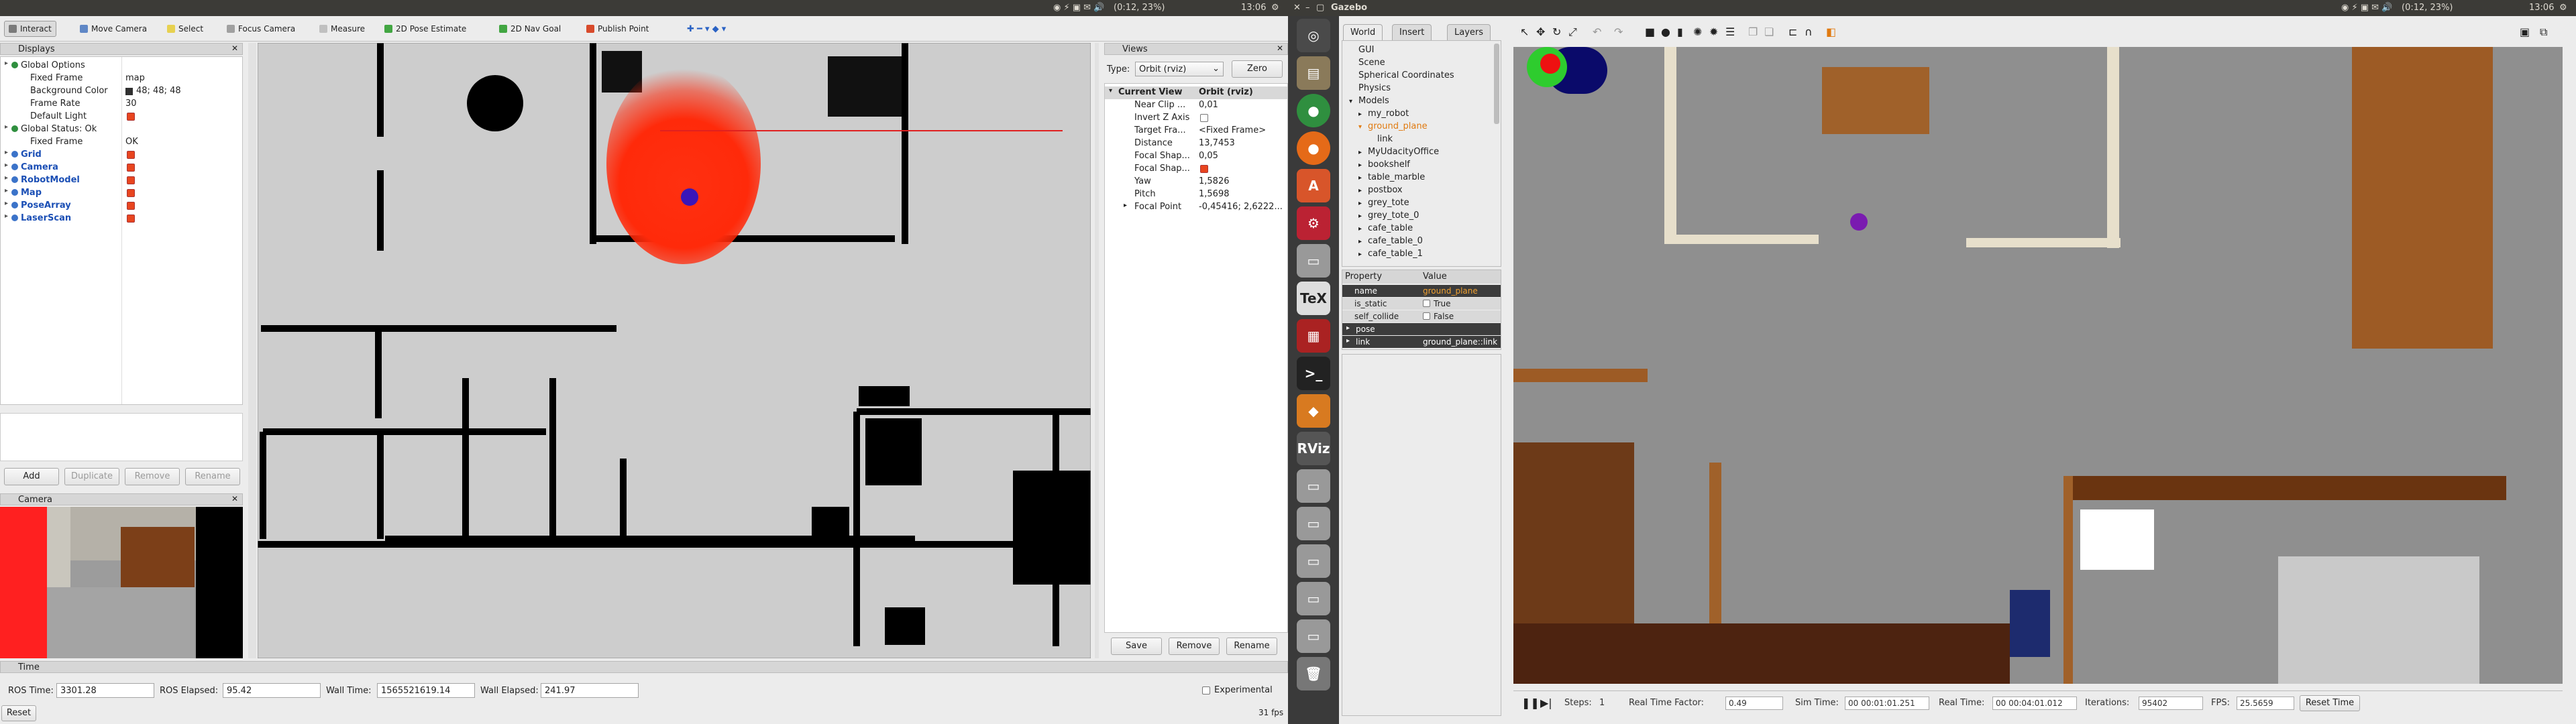 The image size is (2576, 724). Describe the element at coordinates (1383, 114) in the screenshot. I see `world-tree-item: ▸ my_robot` at that location.